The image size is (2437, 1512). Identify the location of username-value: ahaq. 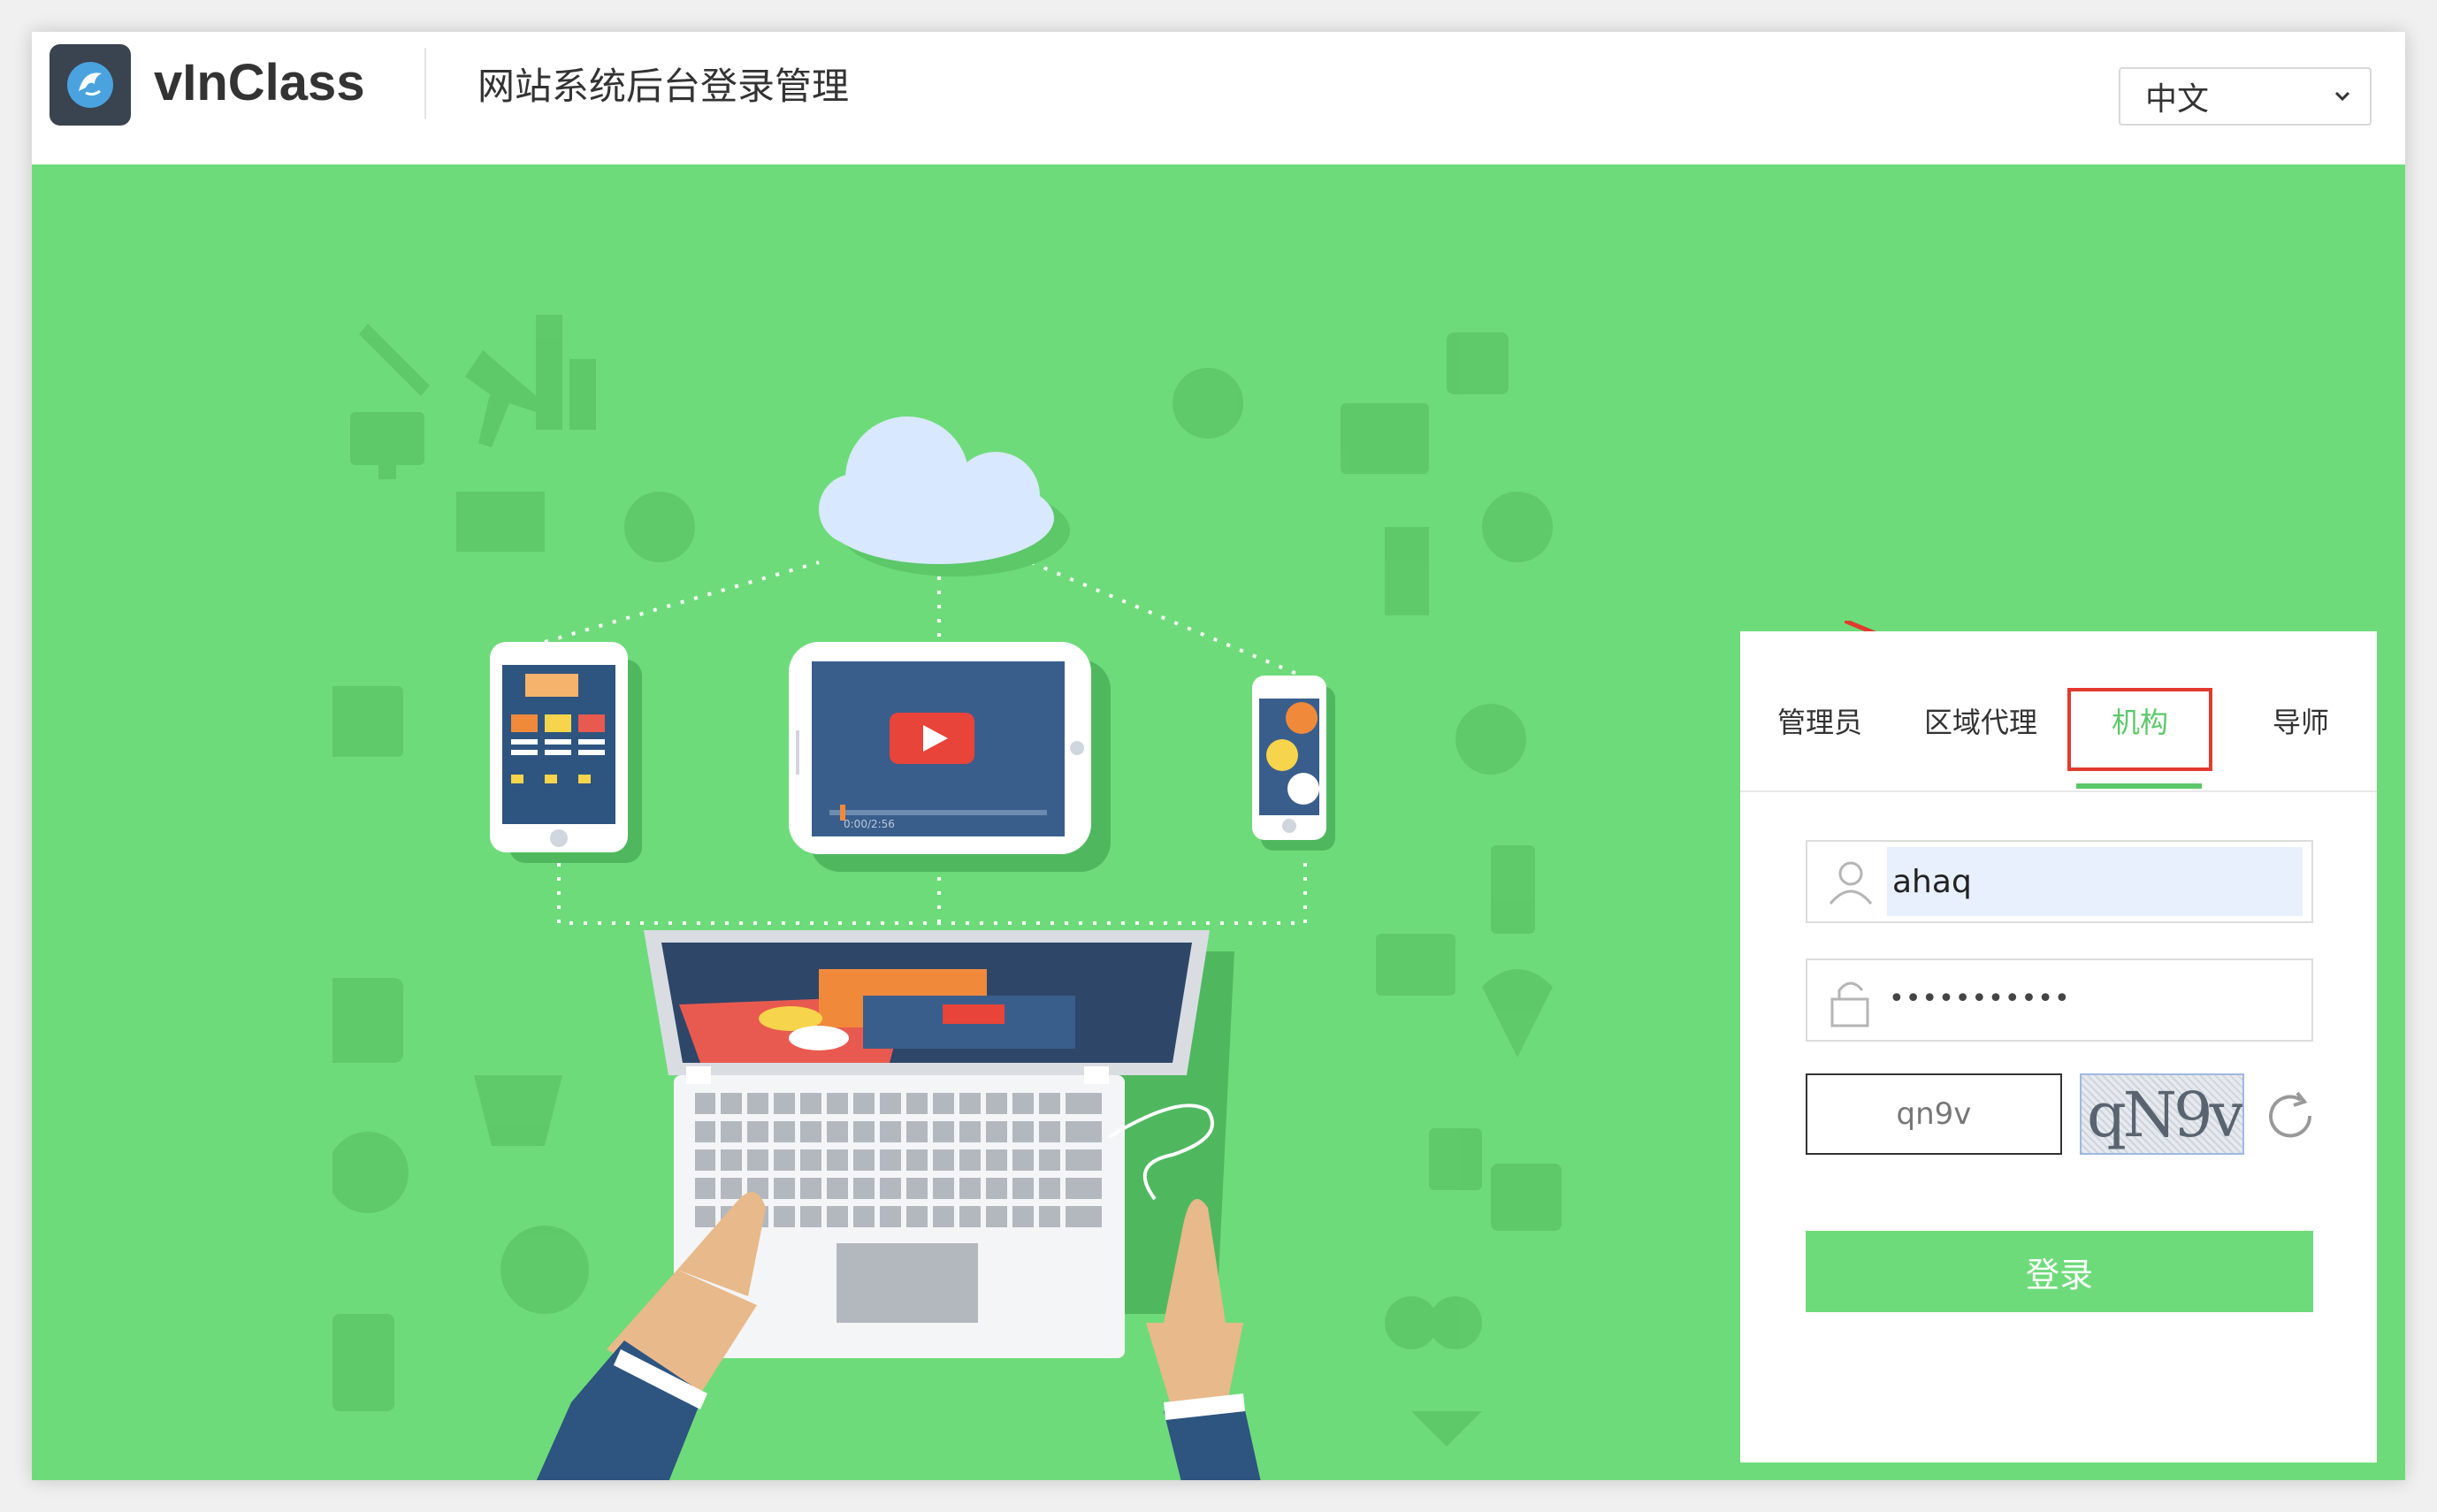
(2095, 881).